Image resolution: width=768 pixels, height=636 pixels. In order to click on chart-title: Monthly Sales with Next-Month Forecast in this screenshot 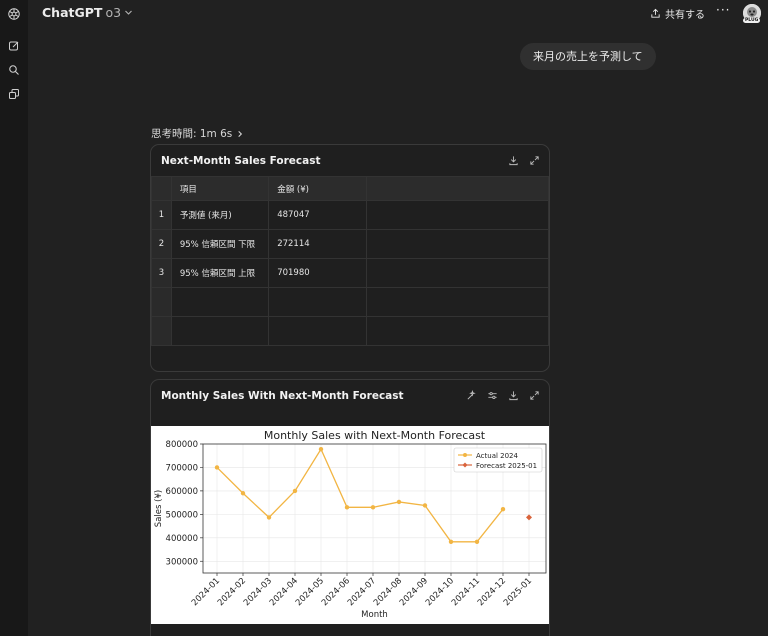, I will do `click(375, 435)`.